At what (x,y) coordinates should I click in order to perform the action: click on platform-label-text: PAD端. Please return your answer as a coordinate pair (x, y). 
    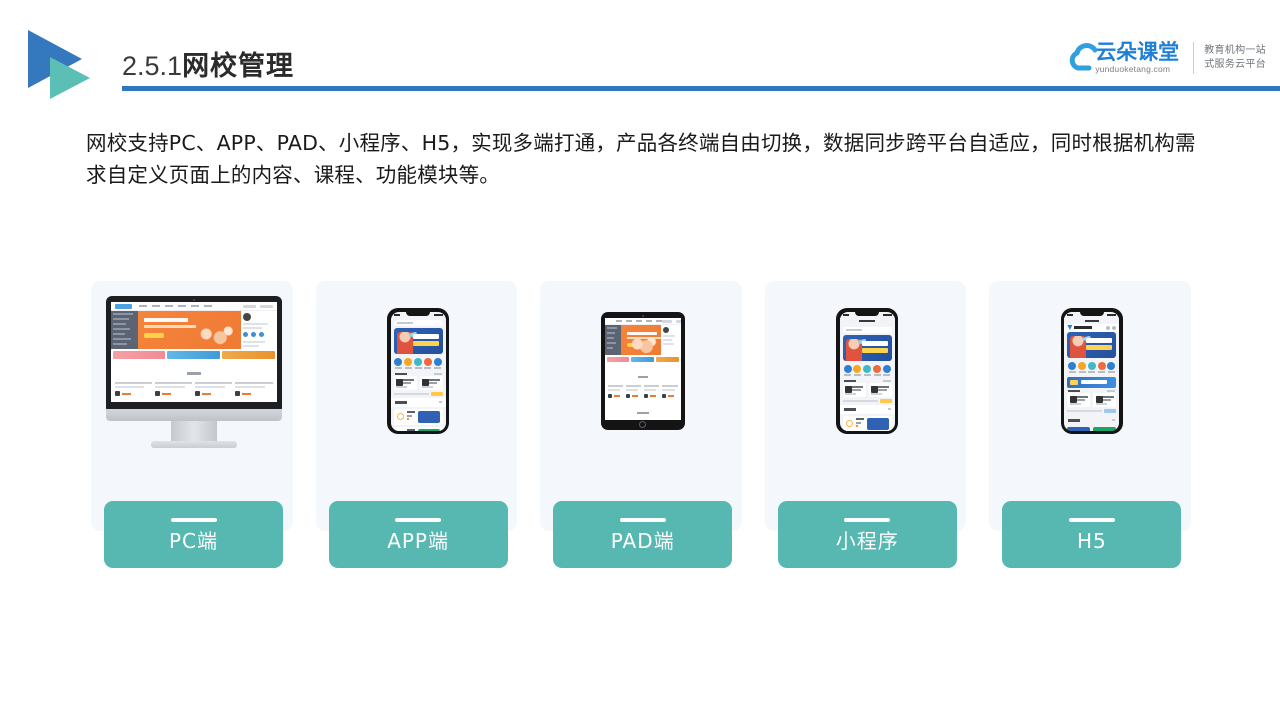
    Looking at the image, I should click on (642, 540).